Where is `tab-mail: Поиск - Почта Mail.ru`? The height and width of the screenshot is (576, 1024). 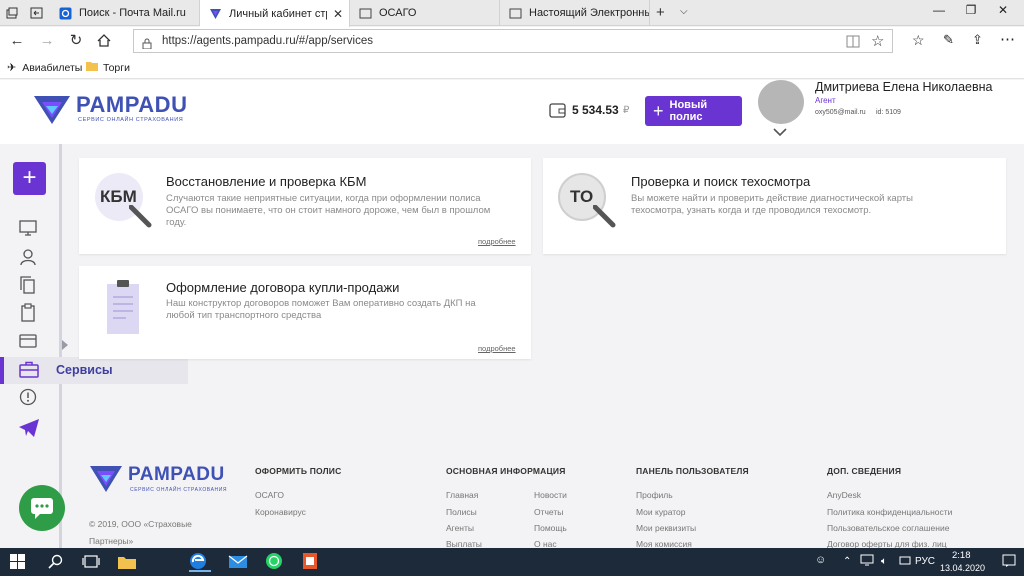
tab-mail: Поиск - Почта Mail.ru is located at coordinates (125, 13).